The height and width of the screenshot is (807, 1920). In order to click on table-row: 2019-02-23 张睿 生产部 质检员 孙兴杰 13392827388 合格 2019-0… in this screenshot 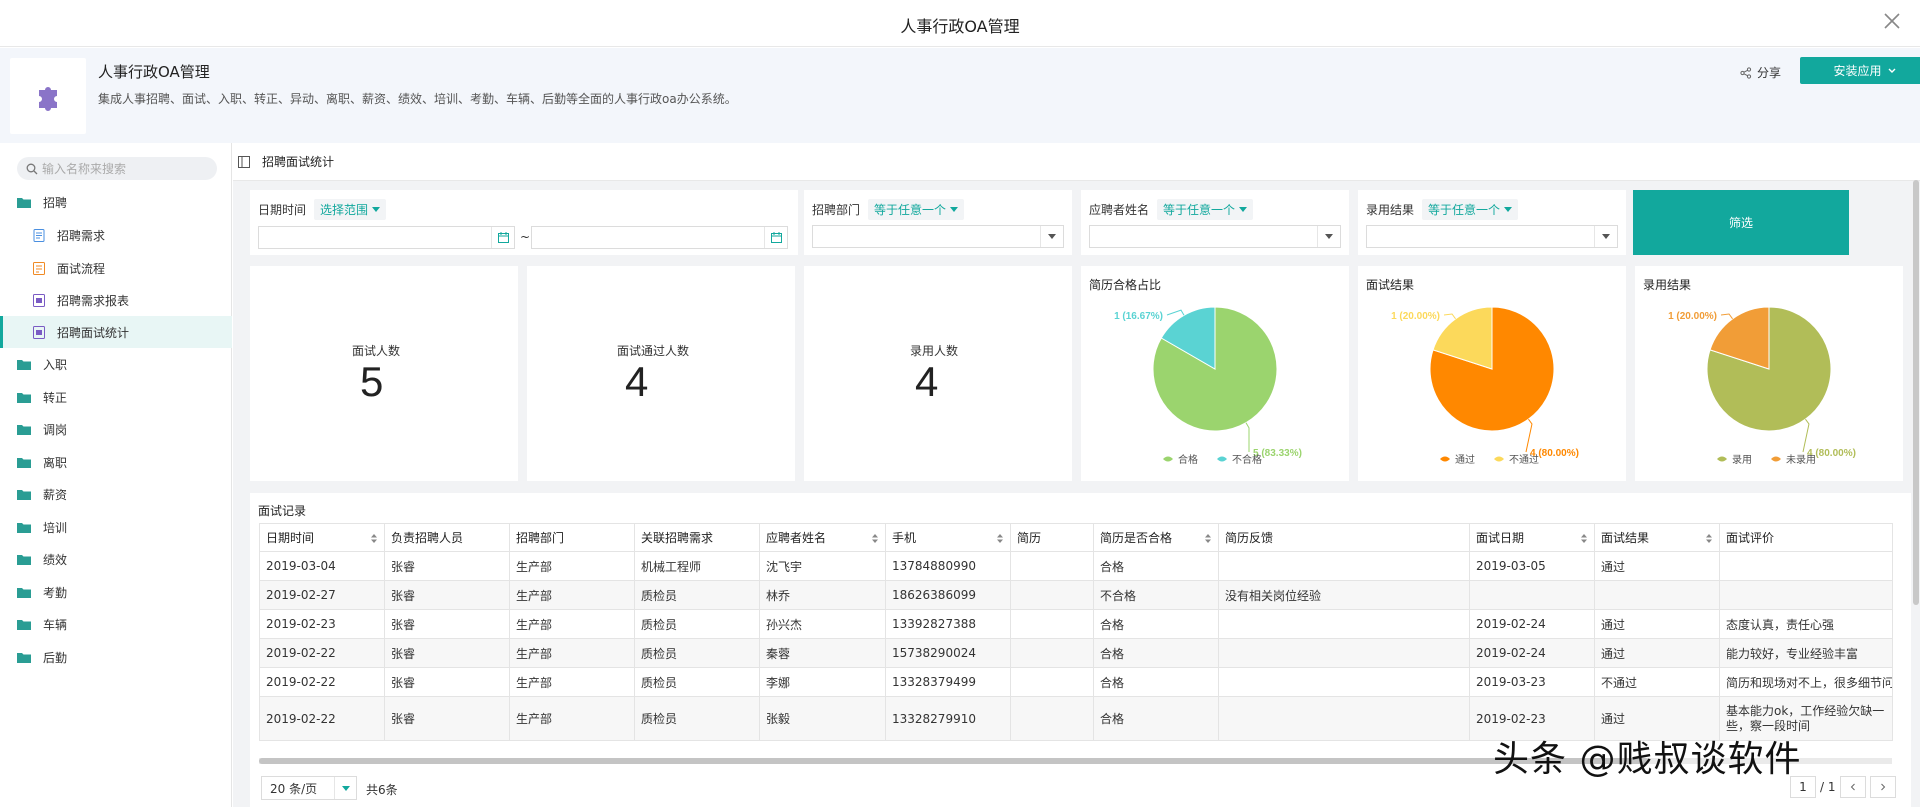, I will do `click(1076, 624)`.